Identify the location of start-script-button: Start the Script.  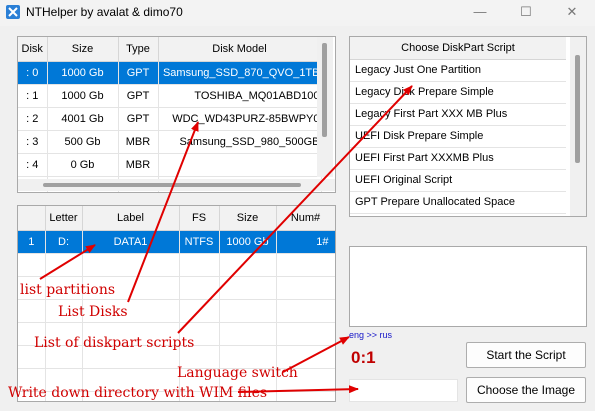
(526, 355).